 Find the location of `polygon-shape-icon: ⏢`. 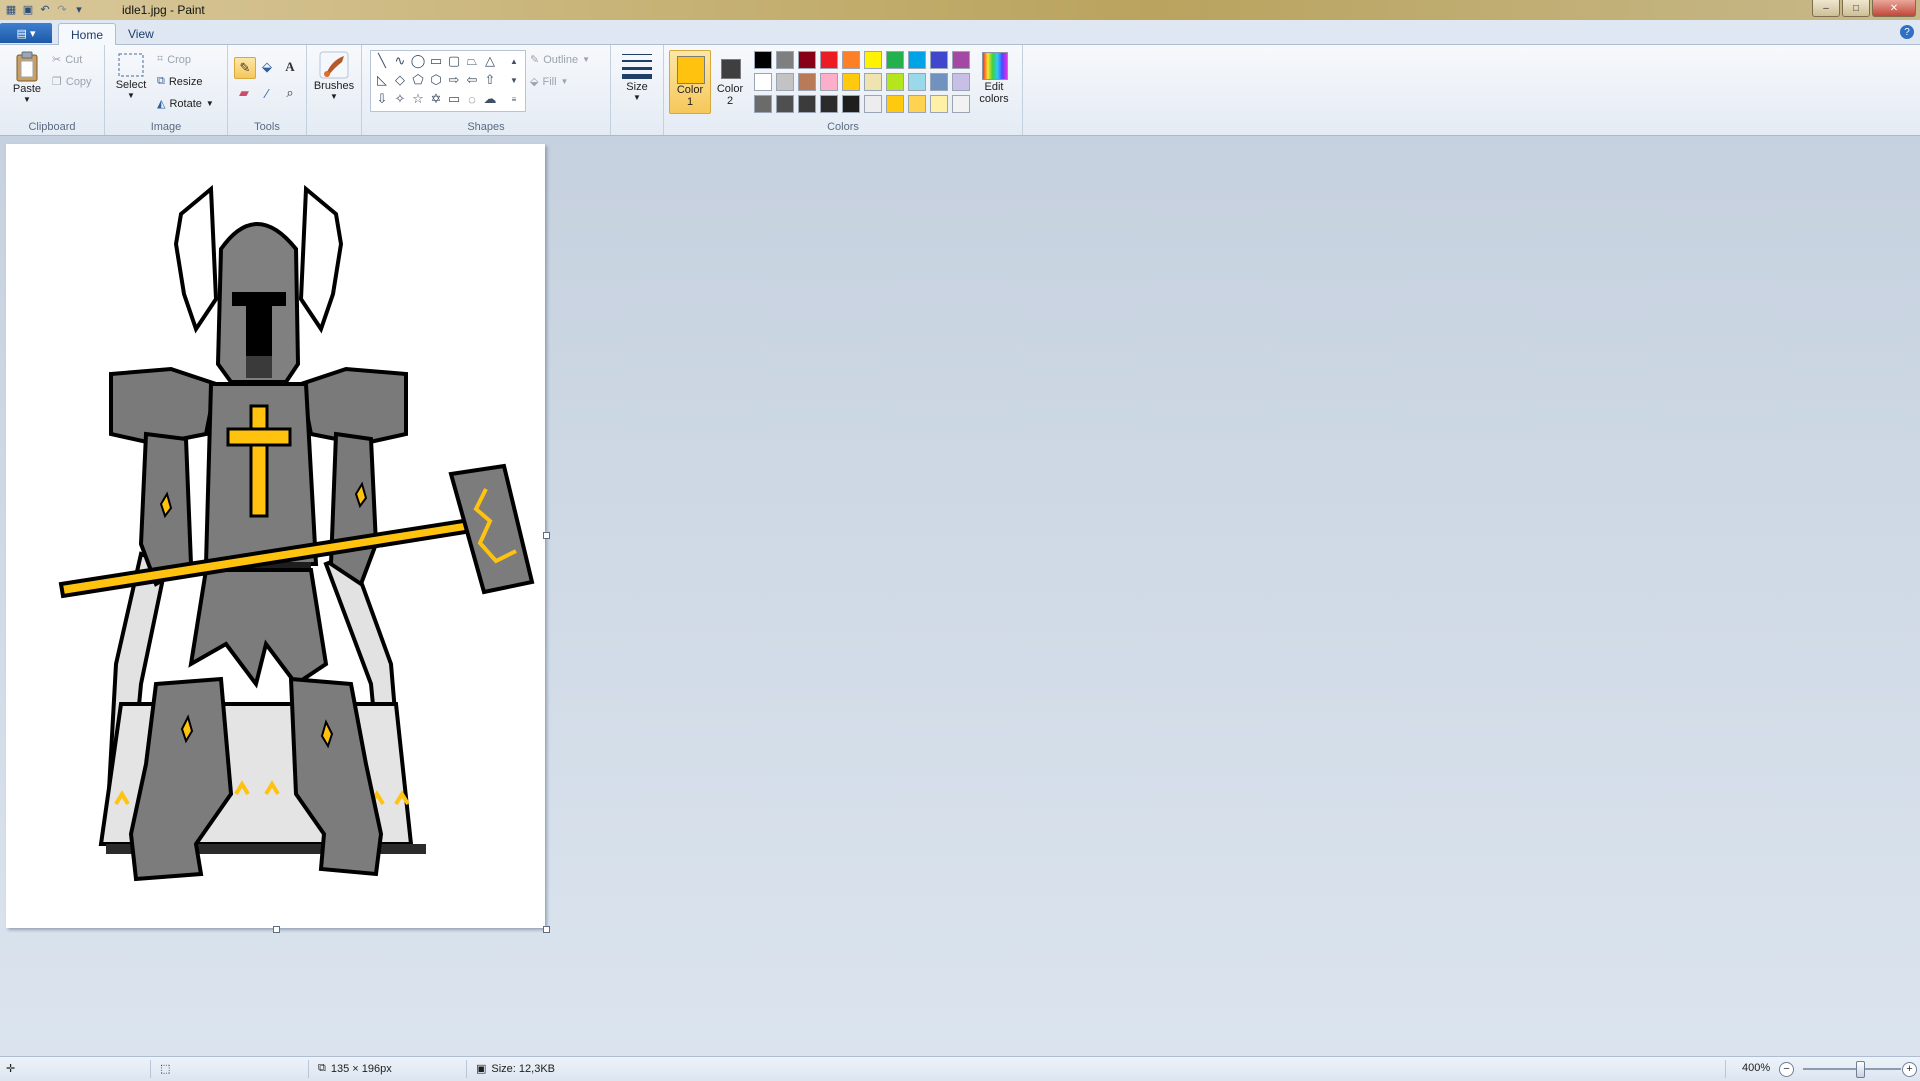

polygon-shape-icon: ⏢ is located at coordinates (472, 61).